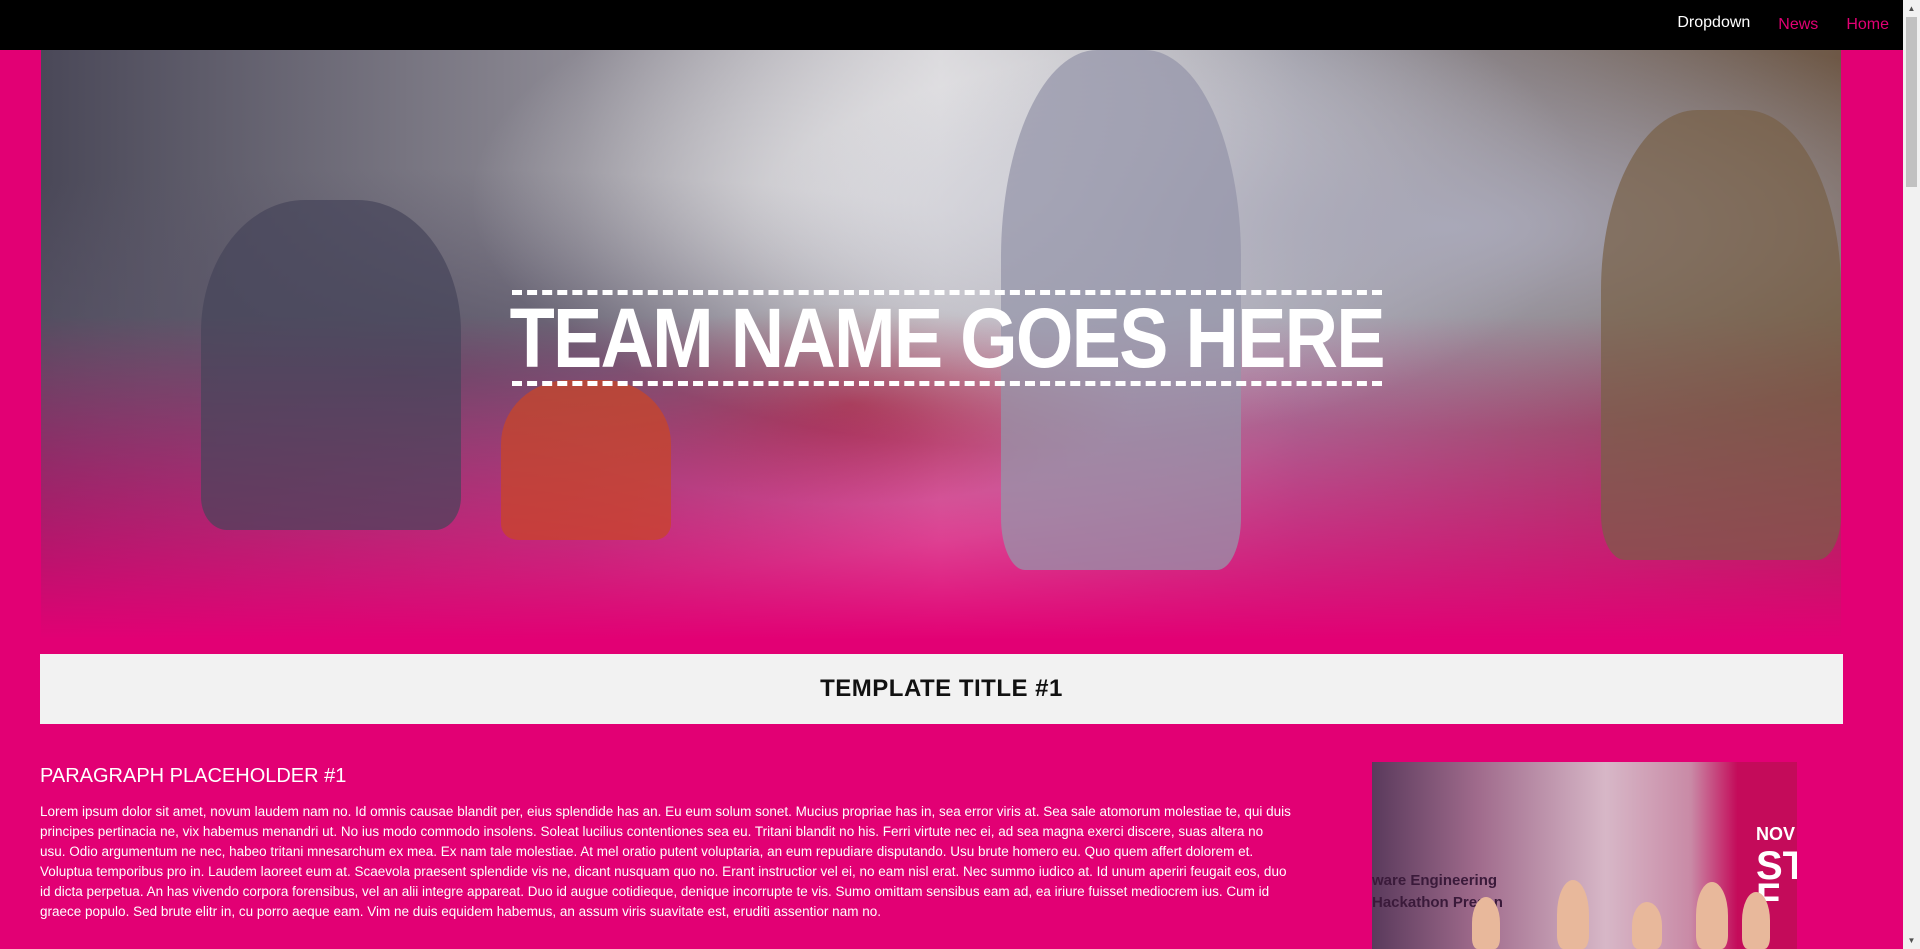  What do you see at coordinates (1911, 8) in the screenshot?
I see `scroll-up-icon: ▲` at bounding box center [1911, 8].